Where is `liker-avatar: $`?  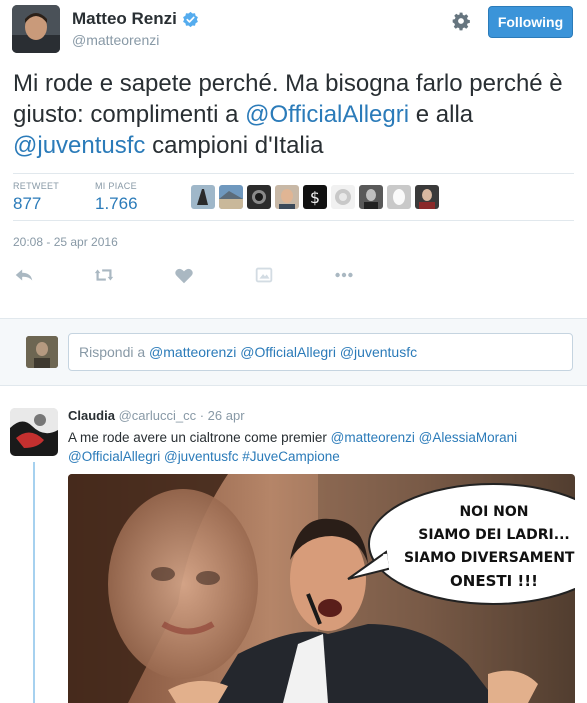
liker-avatar: $ is located at coordinates (315, 197).